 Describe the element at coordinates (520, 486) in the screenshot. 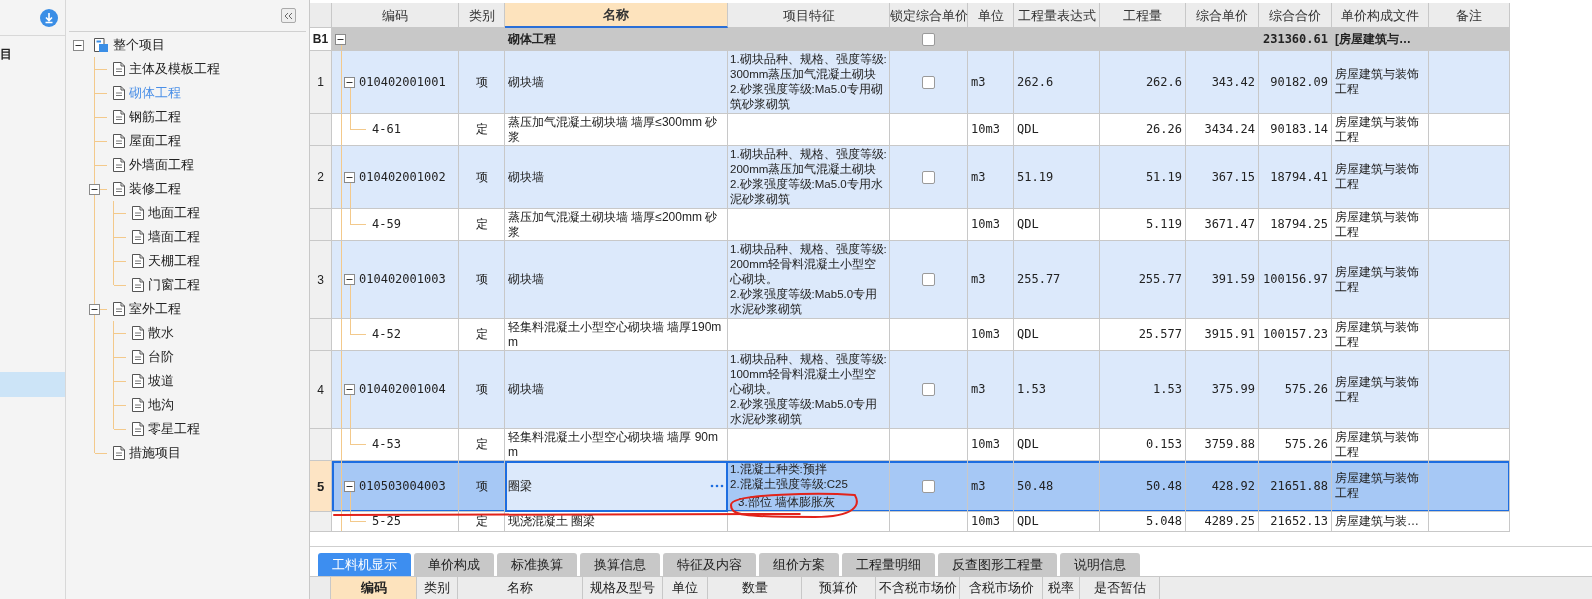

I see `name-text: 圈梁` at that location.